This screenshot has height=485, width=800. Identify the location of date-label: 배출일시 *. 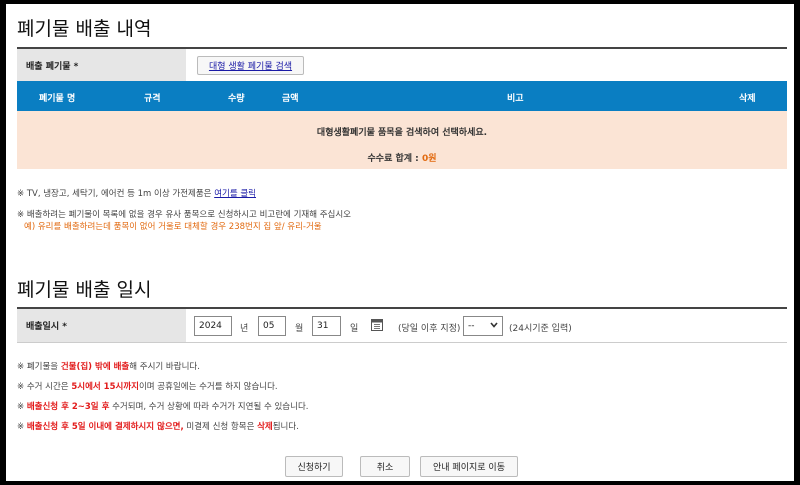
(101, 325).